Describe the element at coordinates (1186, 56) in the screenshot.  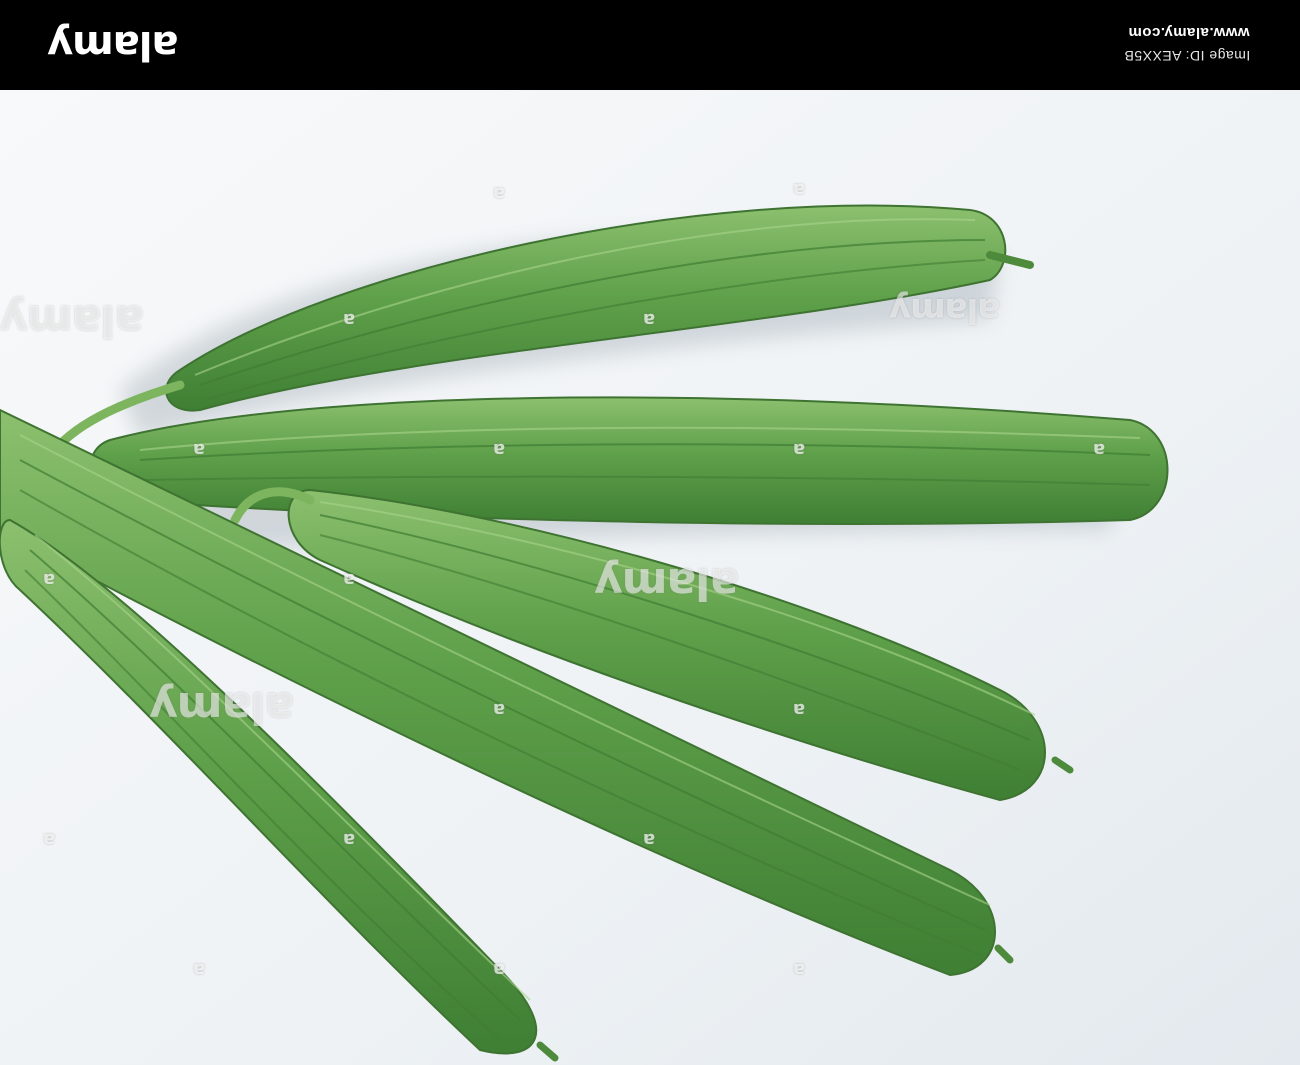
I see `image-id-label: Image ID: AEXX5B` at that location.